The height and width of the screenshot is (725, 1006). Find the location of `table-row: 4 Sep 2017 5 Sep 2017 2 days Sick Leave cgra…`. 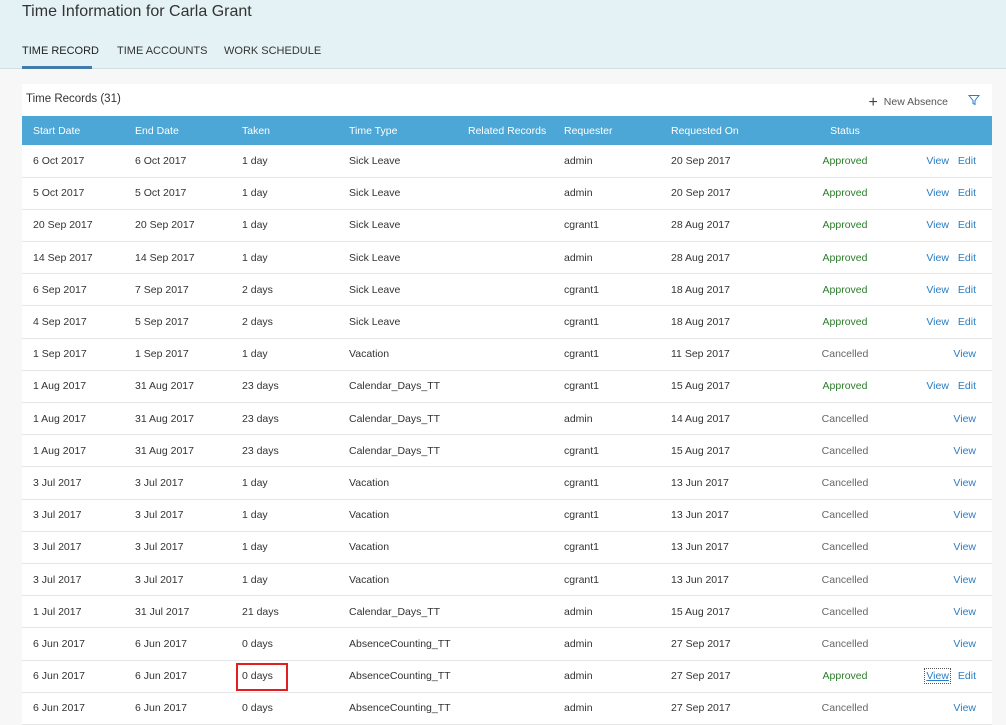

table-row: 4 Sep 2017 5 Sep 2017 2 days Sick Leave cgra… is located at coordinates (507, 322).